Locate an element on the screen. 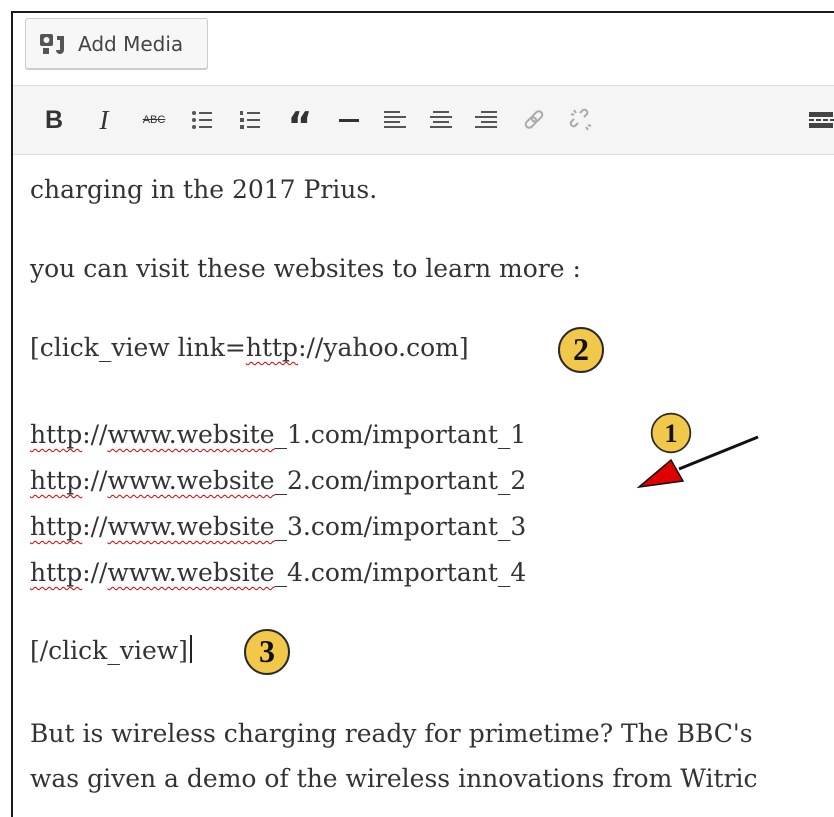 Image resolution: width=834 pixels, height=817 pixels. link-line: http://www.website_3.com/important_3 is located at coordinates (278, 526).